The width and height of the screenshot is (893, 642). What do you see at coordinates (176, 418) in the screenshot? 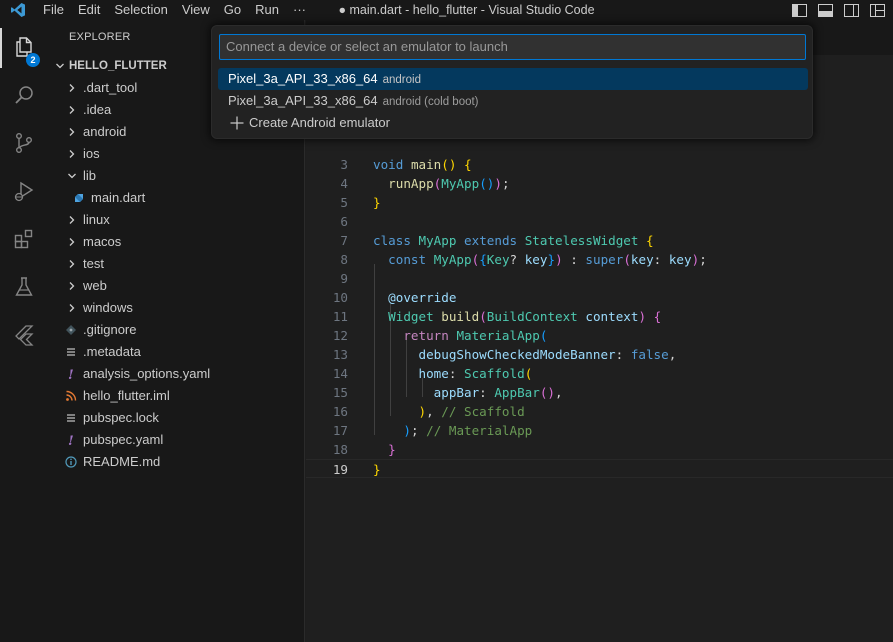
I see `file-pubspec-lock: pubspec.lock` at bounding box center [176, 418].